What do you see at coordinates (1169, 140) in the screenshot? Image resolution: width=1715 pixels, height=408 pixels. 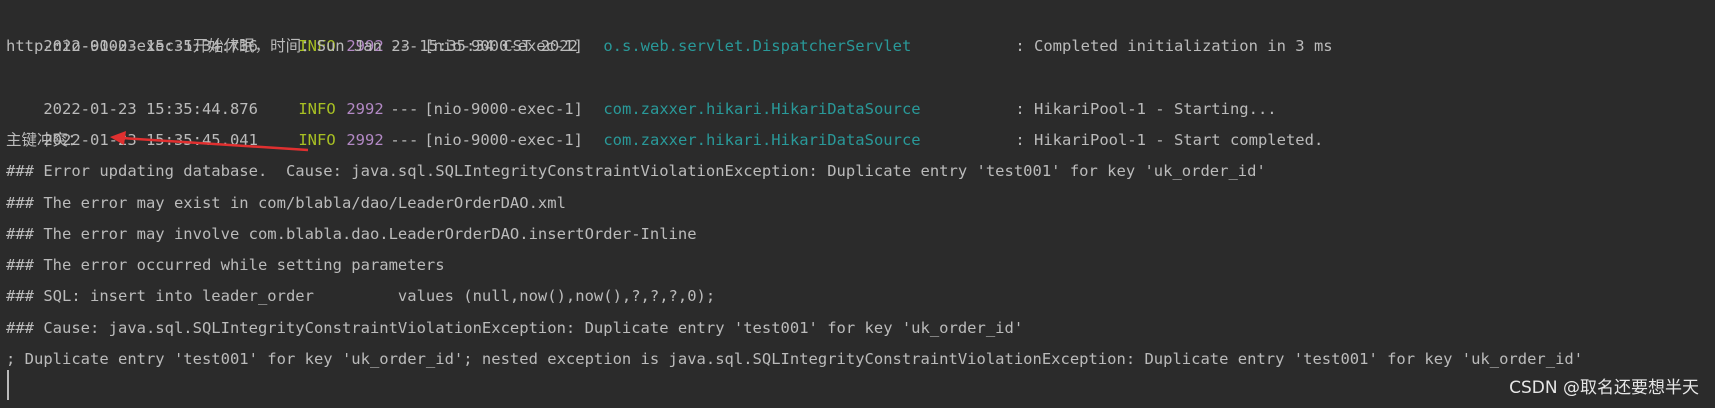 I see `log-message: : HikariPool-1 - Start completed.` at bounding box center [1169, 140].